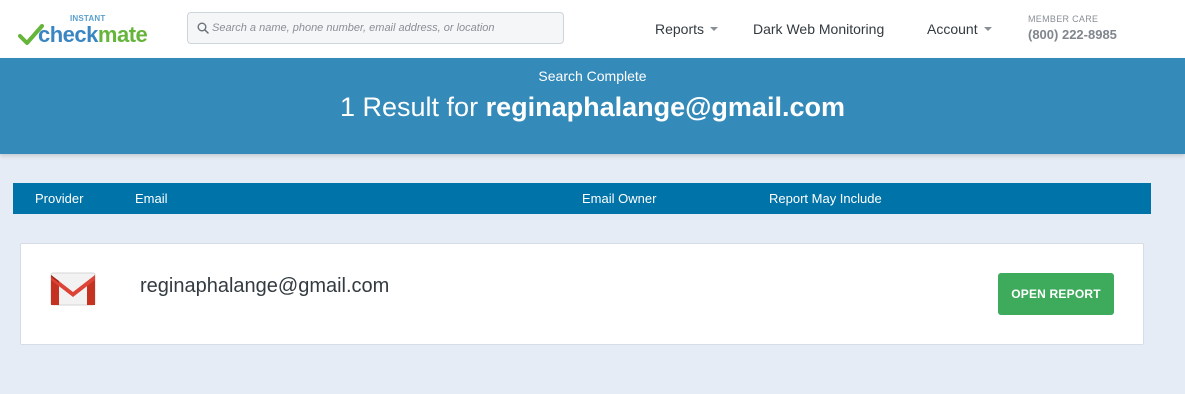 The width and height of the screenshot is (1185, 394). I want to click on nav-account-menu: Account, so click(959, 29).